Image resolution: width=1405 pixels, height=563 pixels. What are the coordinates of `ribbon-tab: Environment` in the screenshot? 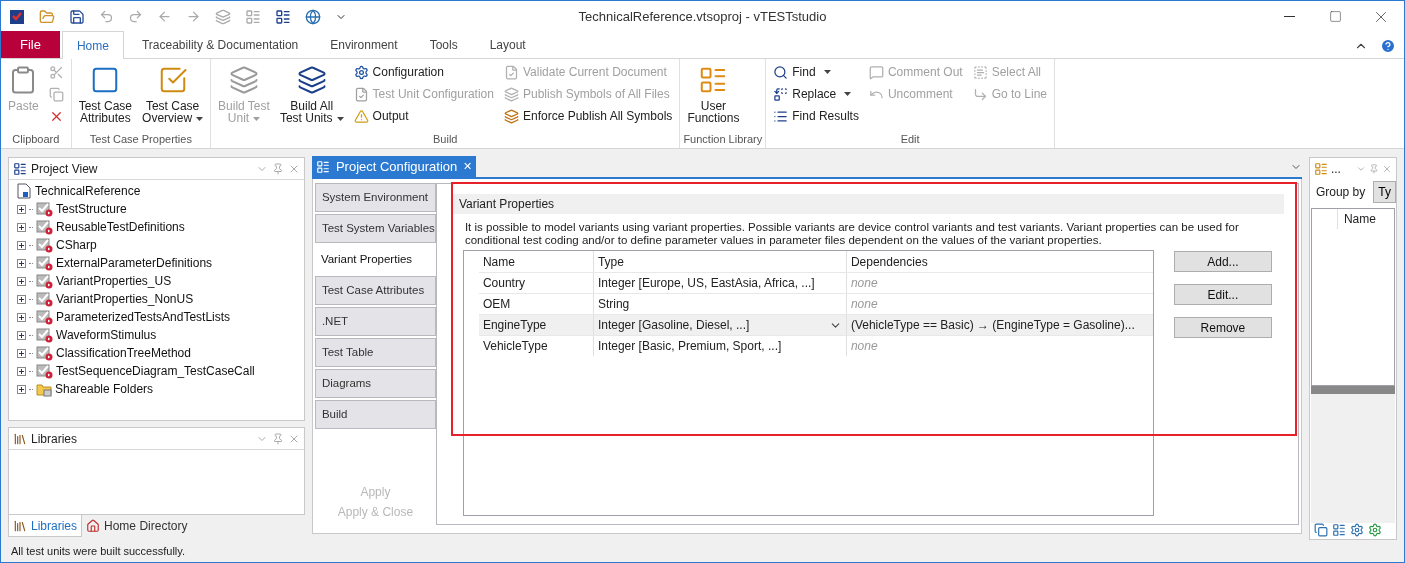 It's located at (364, 44).